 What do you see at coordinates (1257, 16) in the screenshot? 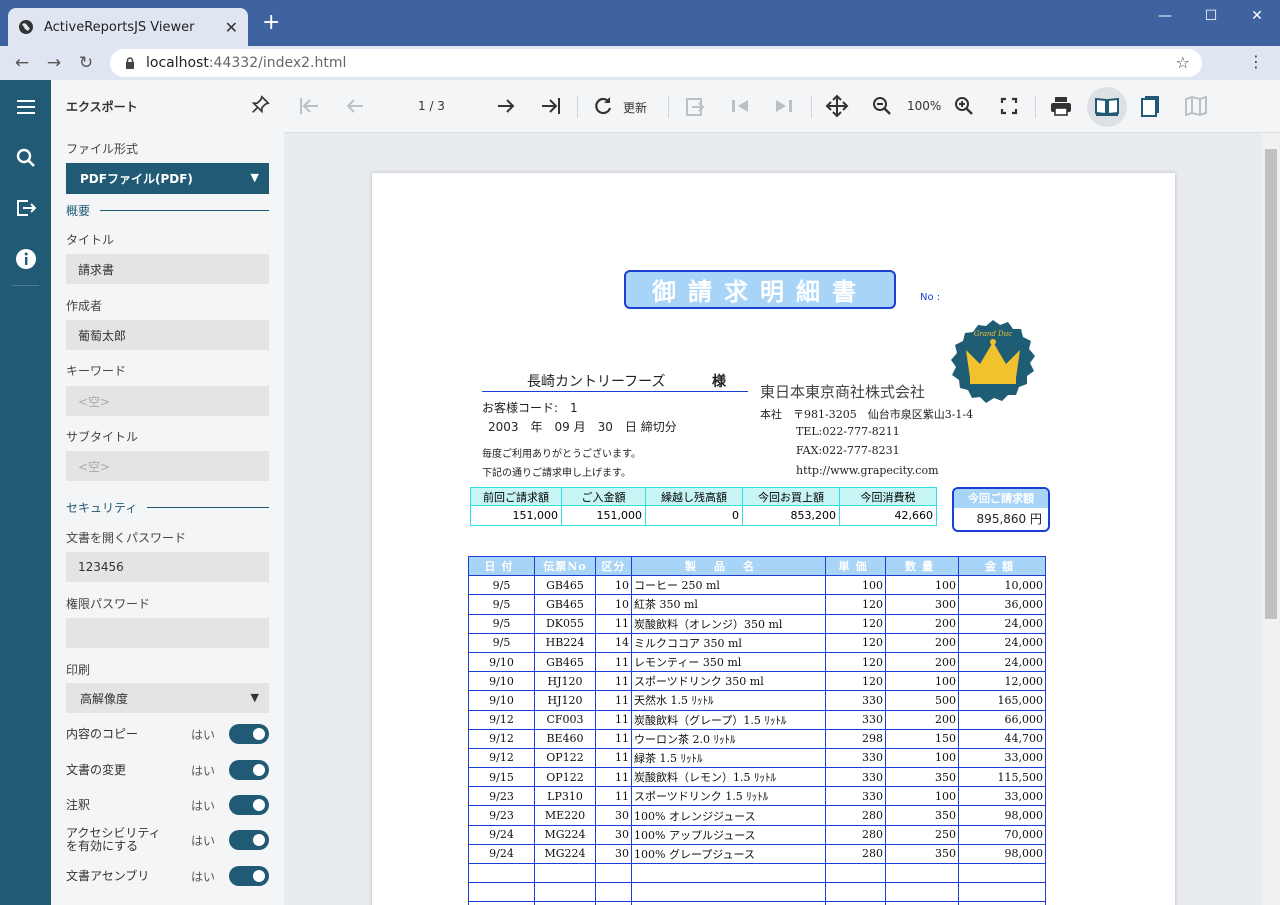
I see `window-close-icon: ✕` at bounding box center [1257, 16].